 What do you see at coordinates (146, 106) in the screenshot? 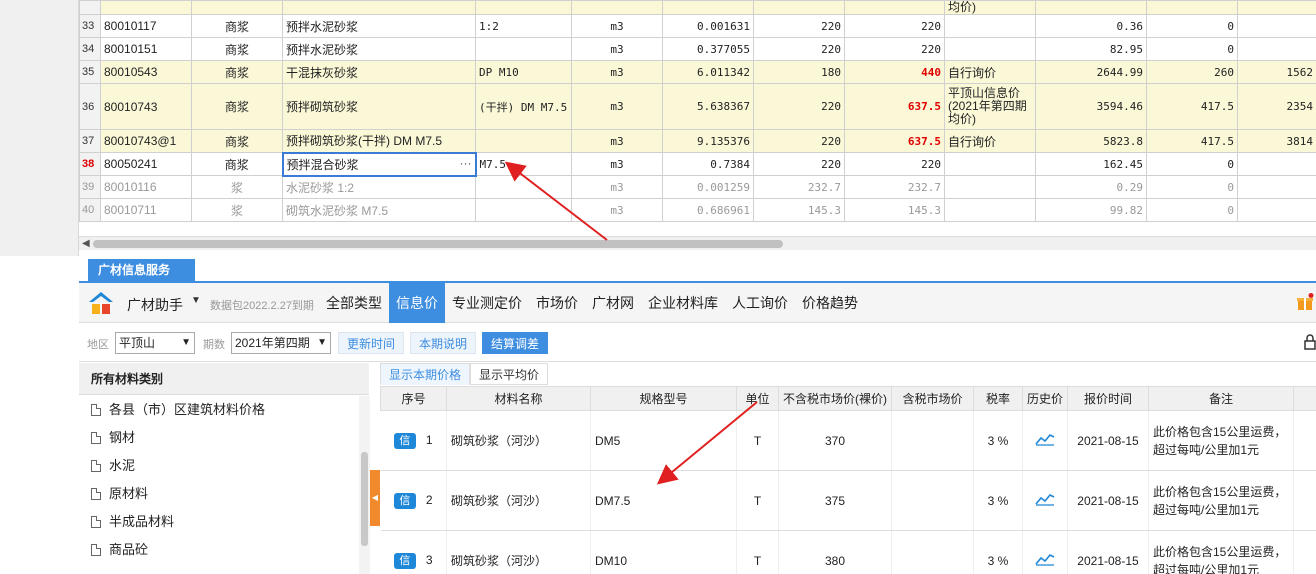
I see `cell-code: 80010743` at bounding box center [146, 106].